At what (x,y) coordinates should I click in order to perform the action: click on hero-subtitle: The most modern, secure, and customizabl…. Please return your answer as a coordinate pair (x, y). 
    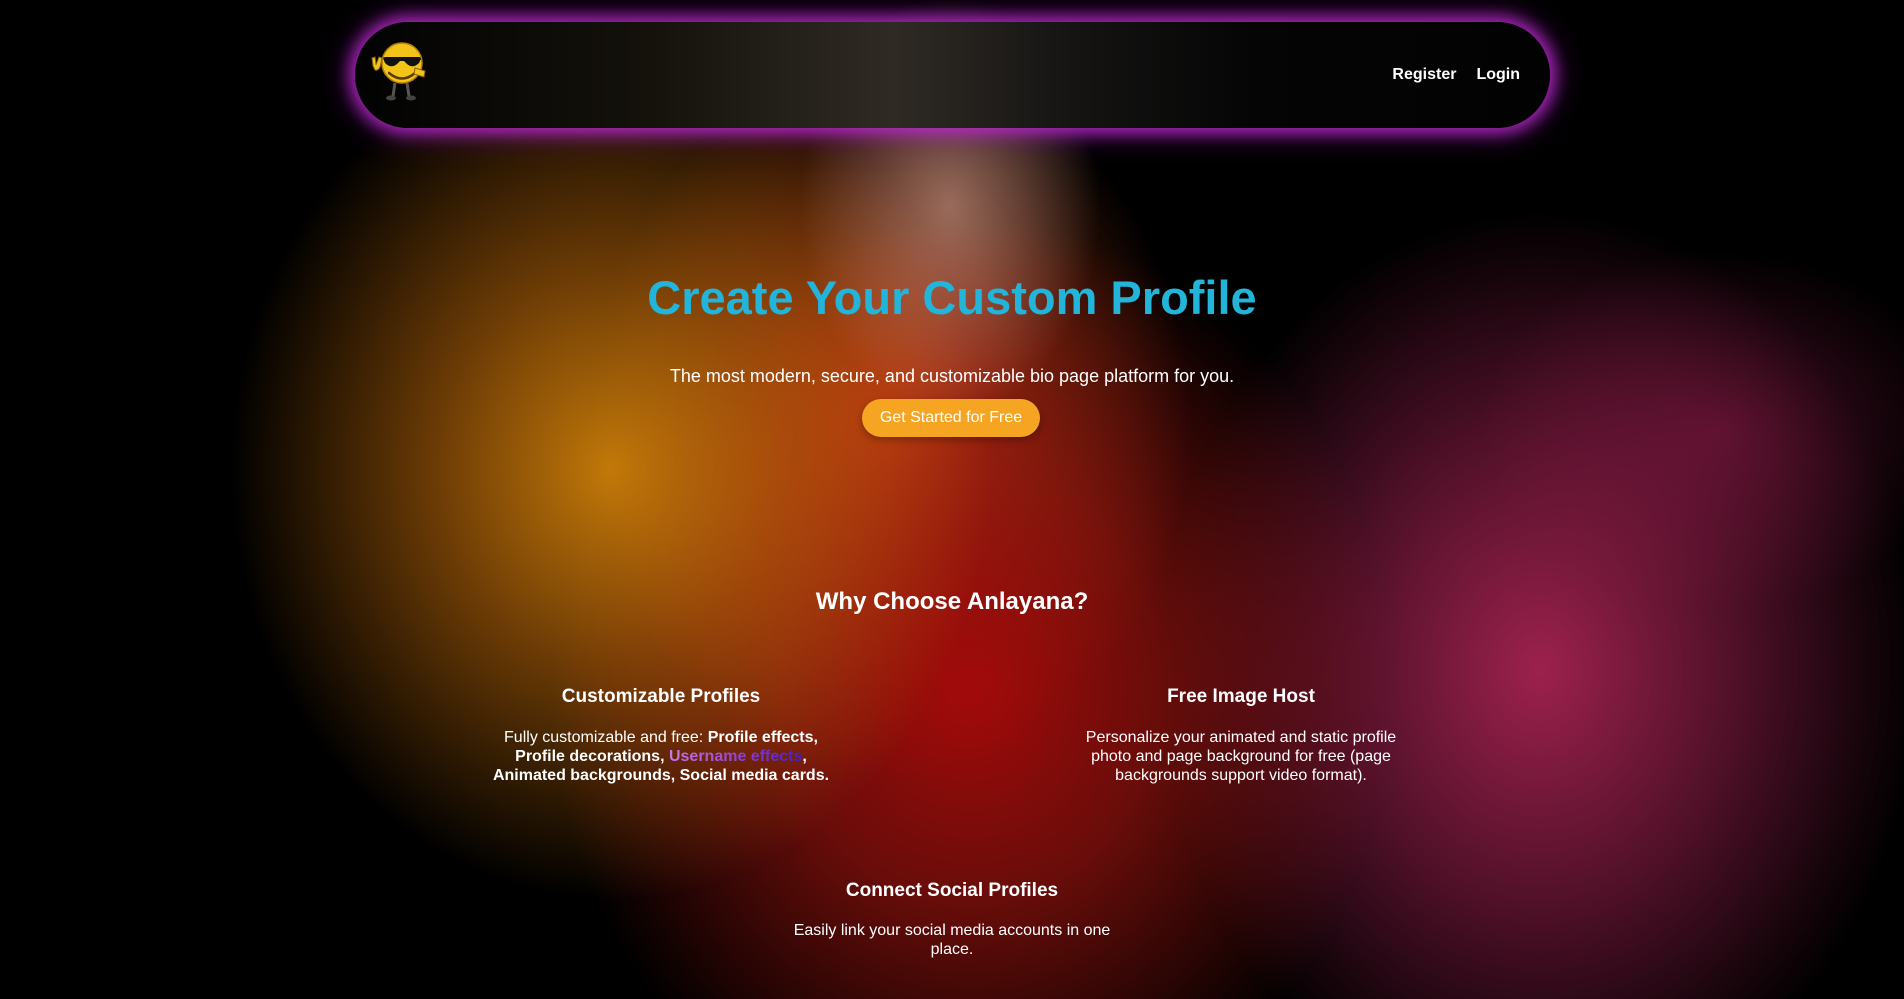
    Looking at the image, I should click on (952, 376).